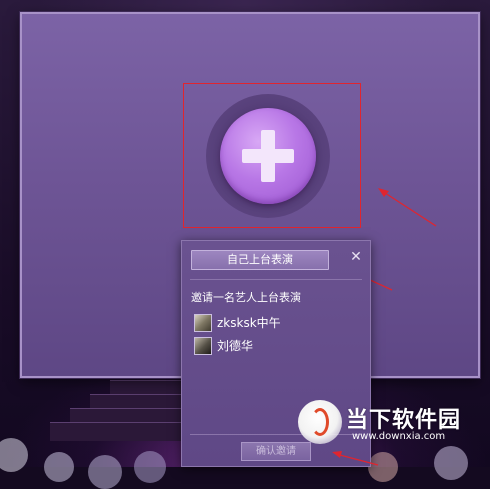  What do you see at coordinates (246, 297) in the screenshot?
I see `invite-artist-label: 邀请一名艺人上台表演` at bounding box center [246, 297].